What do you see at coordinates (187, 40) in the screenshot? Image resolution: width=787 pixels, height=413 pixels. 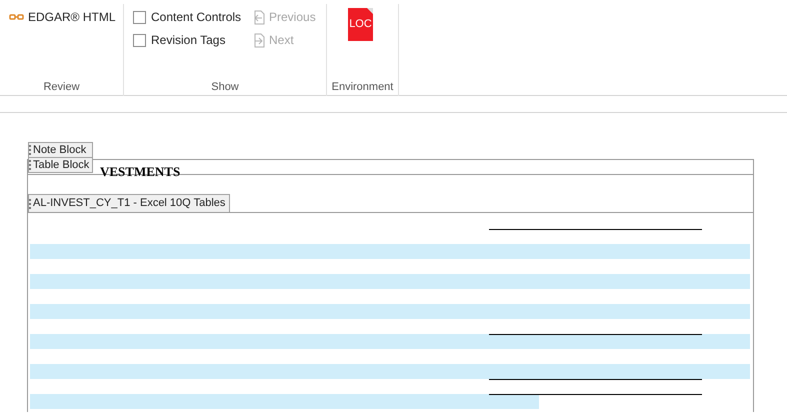 I see `checkbox-option: Revision Tags` at bounding box center [187, 40].